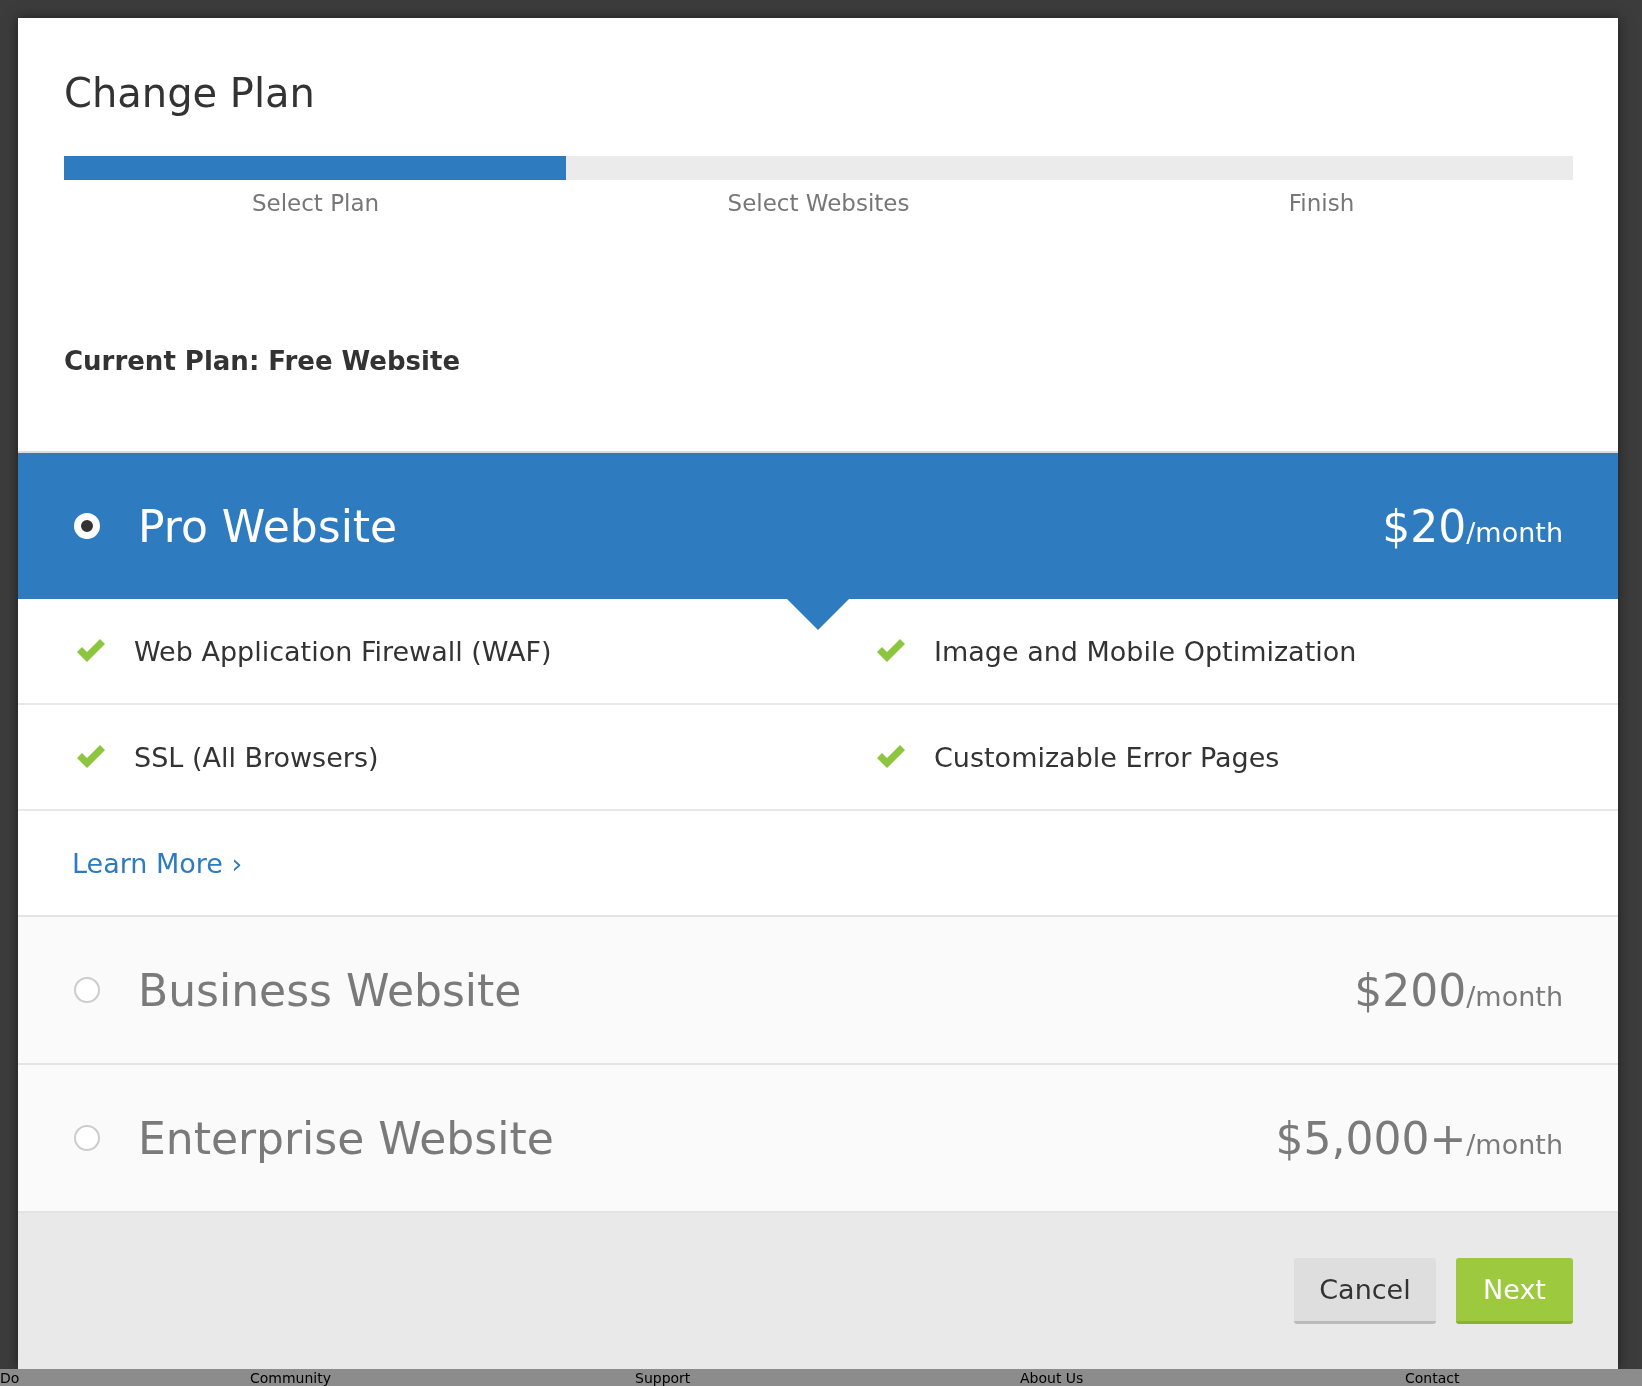  What do you see at coordinates (256, 757) in the screenshot?
I see `feature-text: SSL (All Browsers)` at bounding box center [256, 757].